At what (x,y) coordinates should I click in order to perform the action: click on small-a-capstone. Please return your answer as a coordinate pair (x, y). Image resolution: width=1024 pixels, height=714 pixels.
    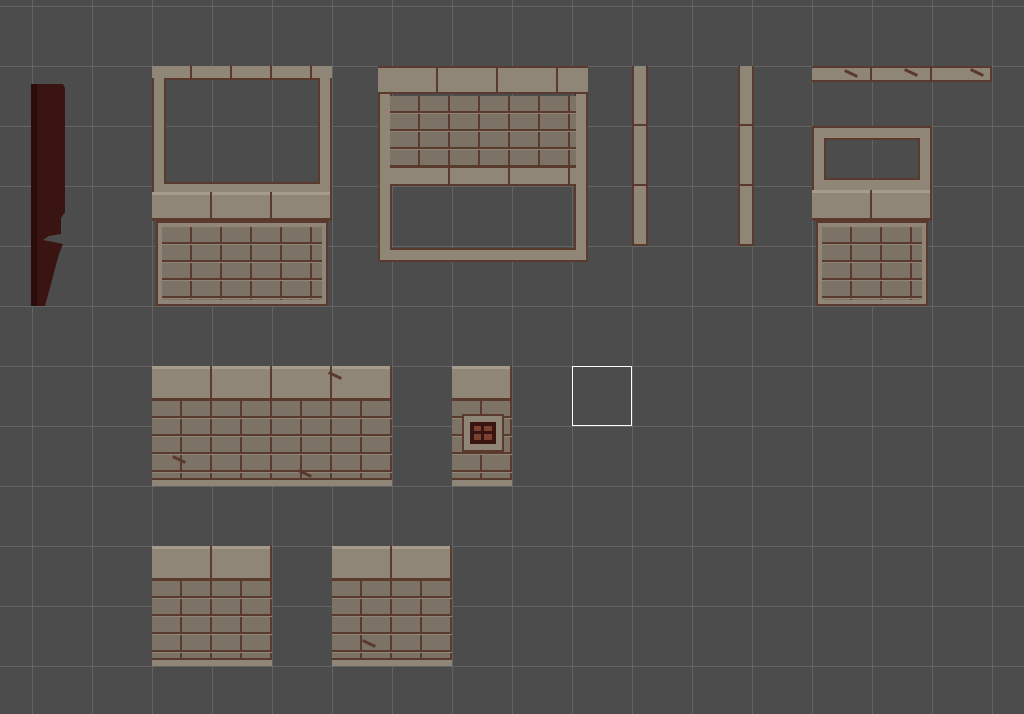
    Looking at the image, I should click on (212, 563).